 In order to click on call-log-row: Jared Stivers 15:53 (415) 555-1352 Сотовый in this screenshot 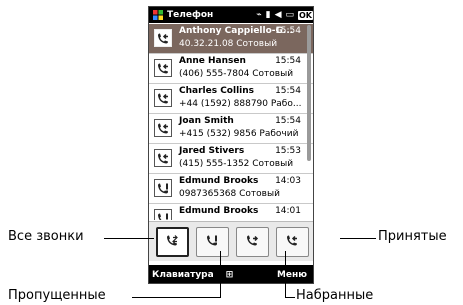, I will do `click(231, 159)`.